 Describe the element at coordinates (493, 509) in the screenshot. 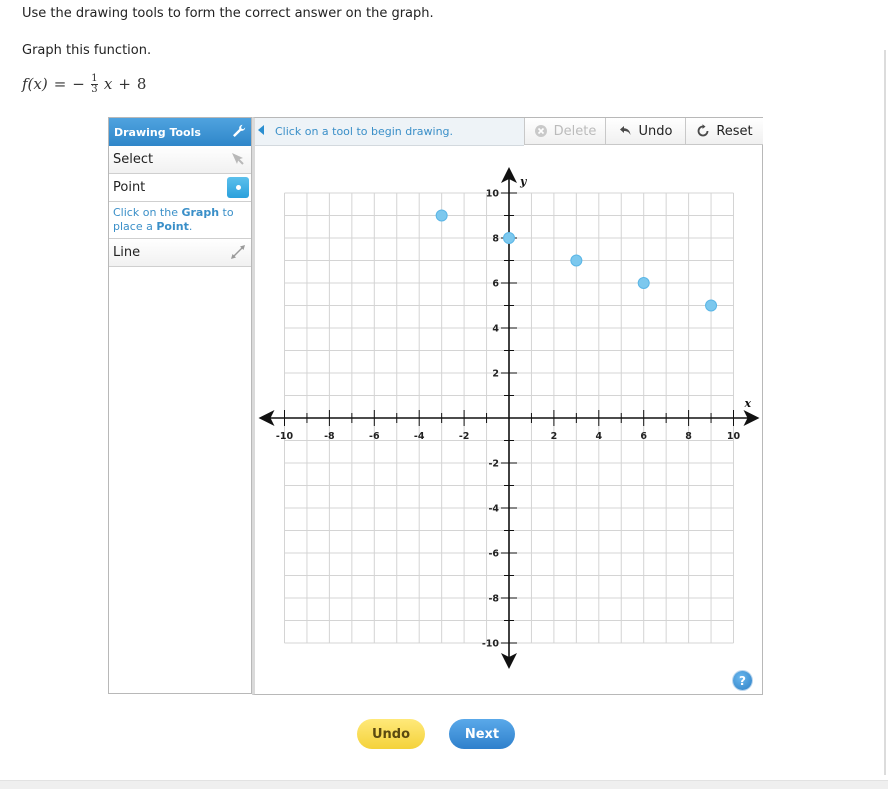

I see `y-tick-label: -4` at that location.